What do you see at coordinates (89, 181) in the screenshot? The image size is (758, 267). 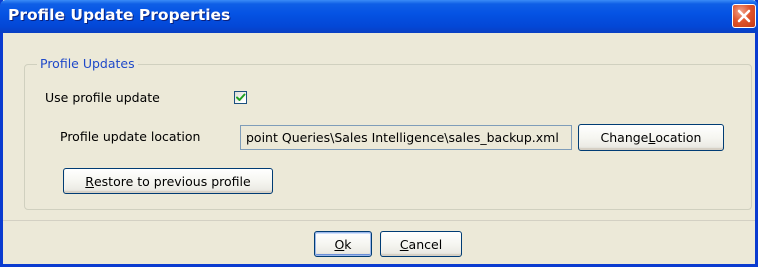 I see `restore-mnemonic: R` at bounding box center [89, 181].